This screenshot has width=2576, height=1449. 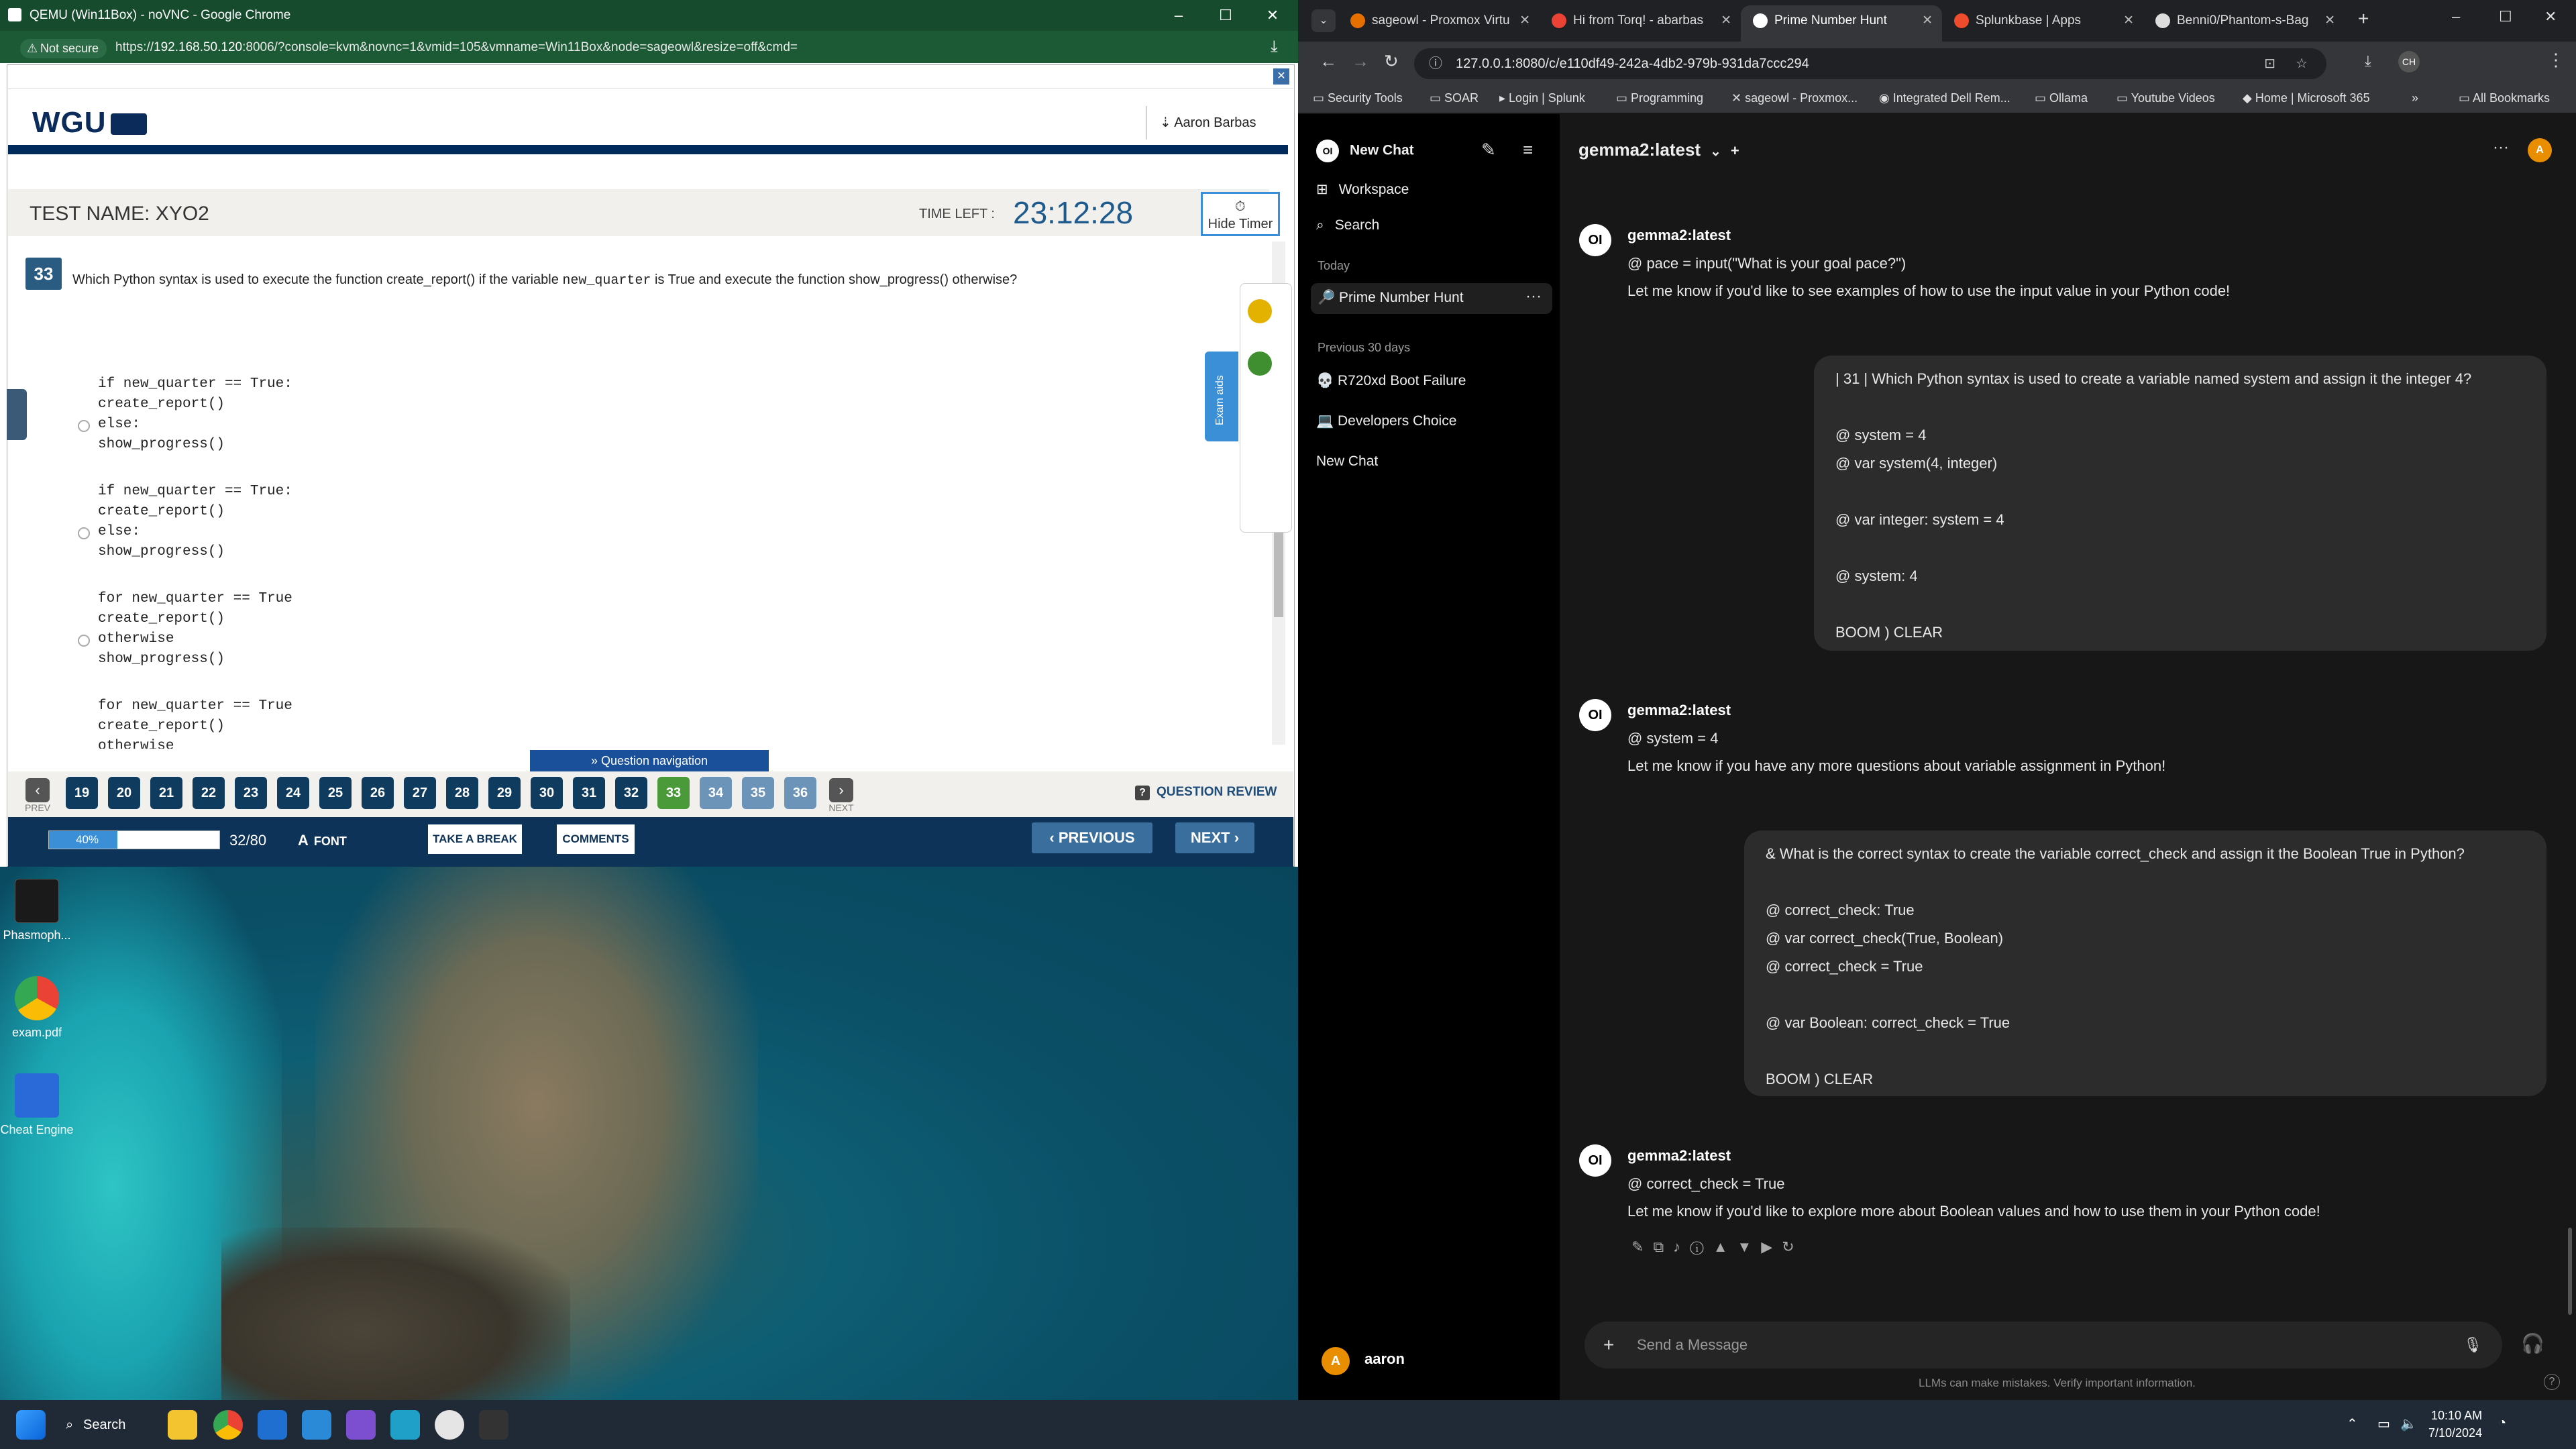 What do you see at coordinates (2042, 23) in the screenshot?
I see `tab-splunkbase: Splunkbase | Apps ✕` at bounding box center [2042, 23].